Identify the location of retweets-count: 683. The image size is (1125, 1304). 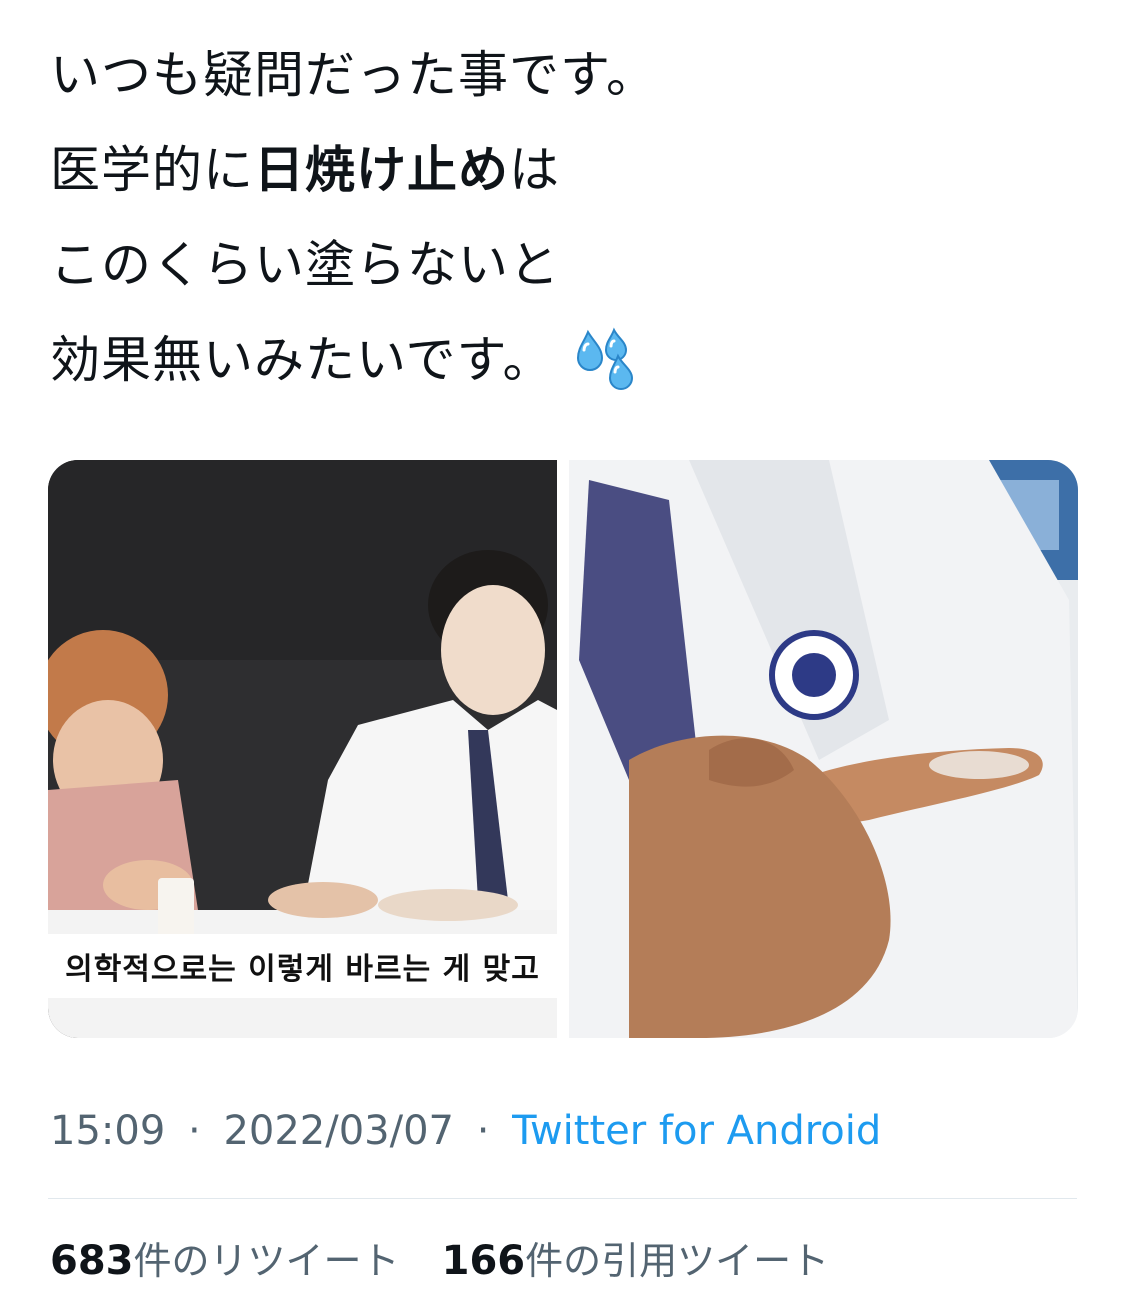
(92, 1261).